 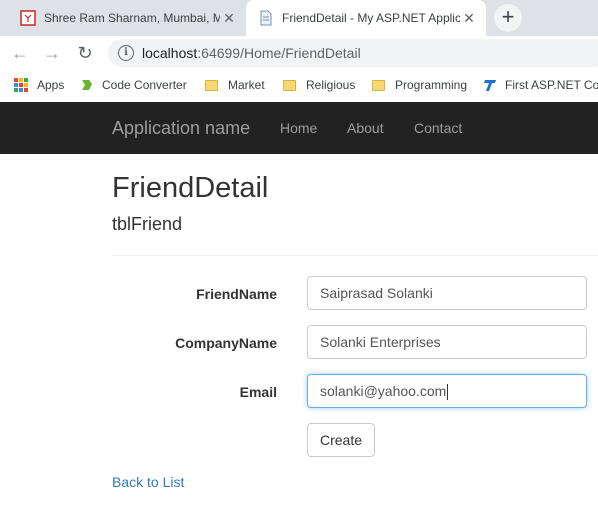 I want to click on page-favicon-icon, so click(x=28, y=18).